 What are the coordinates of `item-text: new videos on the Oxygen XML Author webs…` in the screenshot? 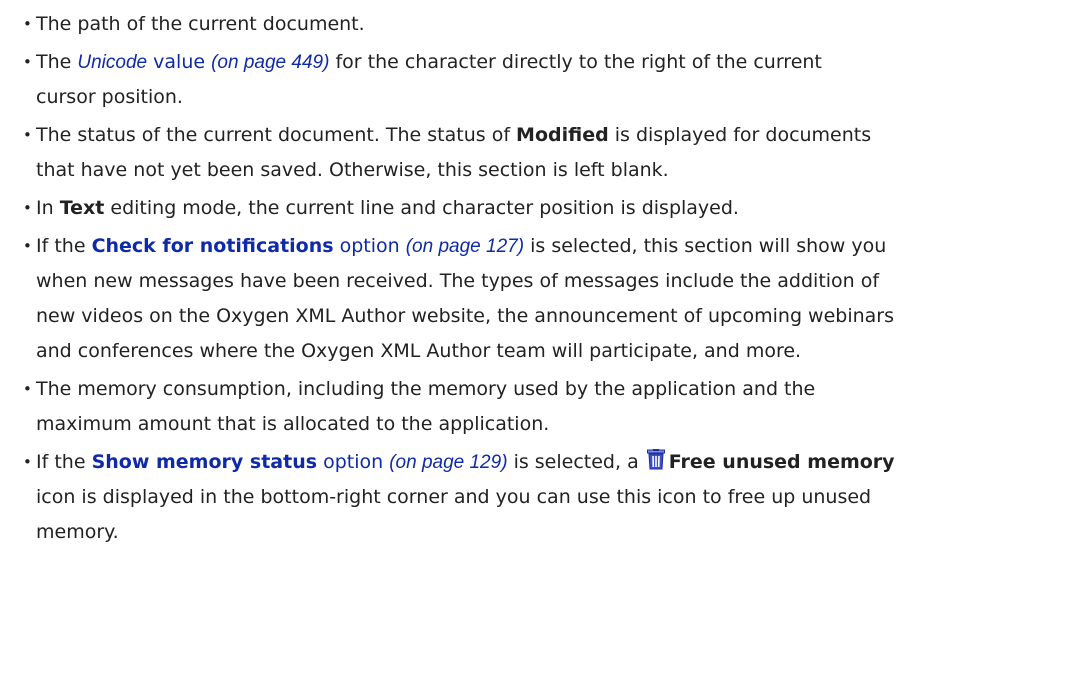 It's located at (465, 316).